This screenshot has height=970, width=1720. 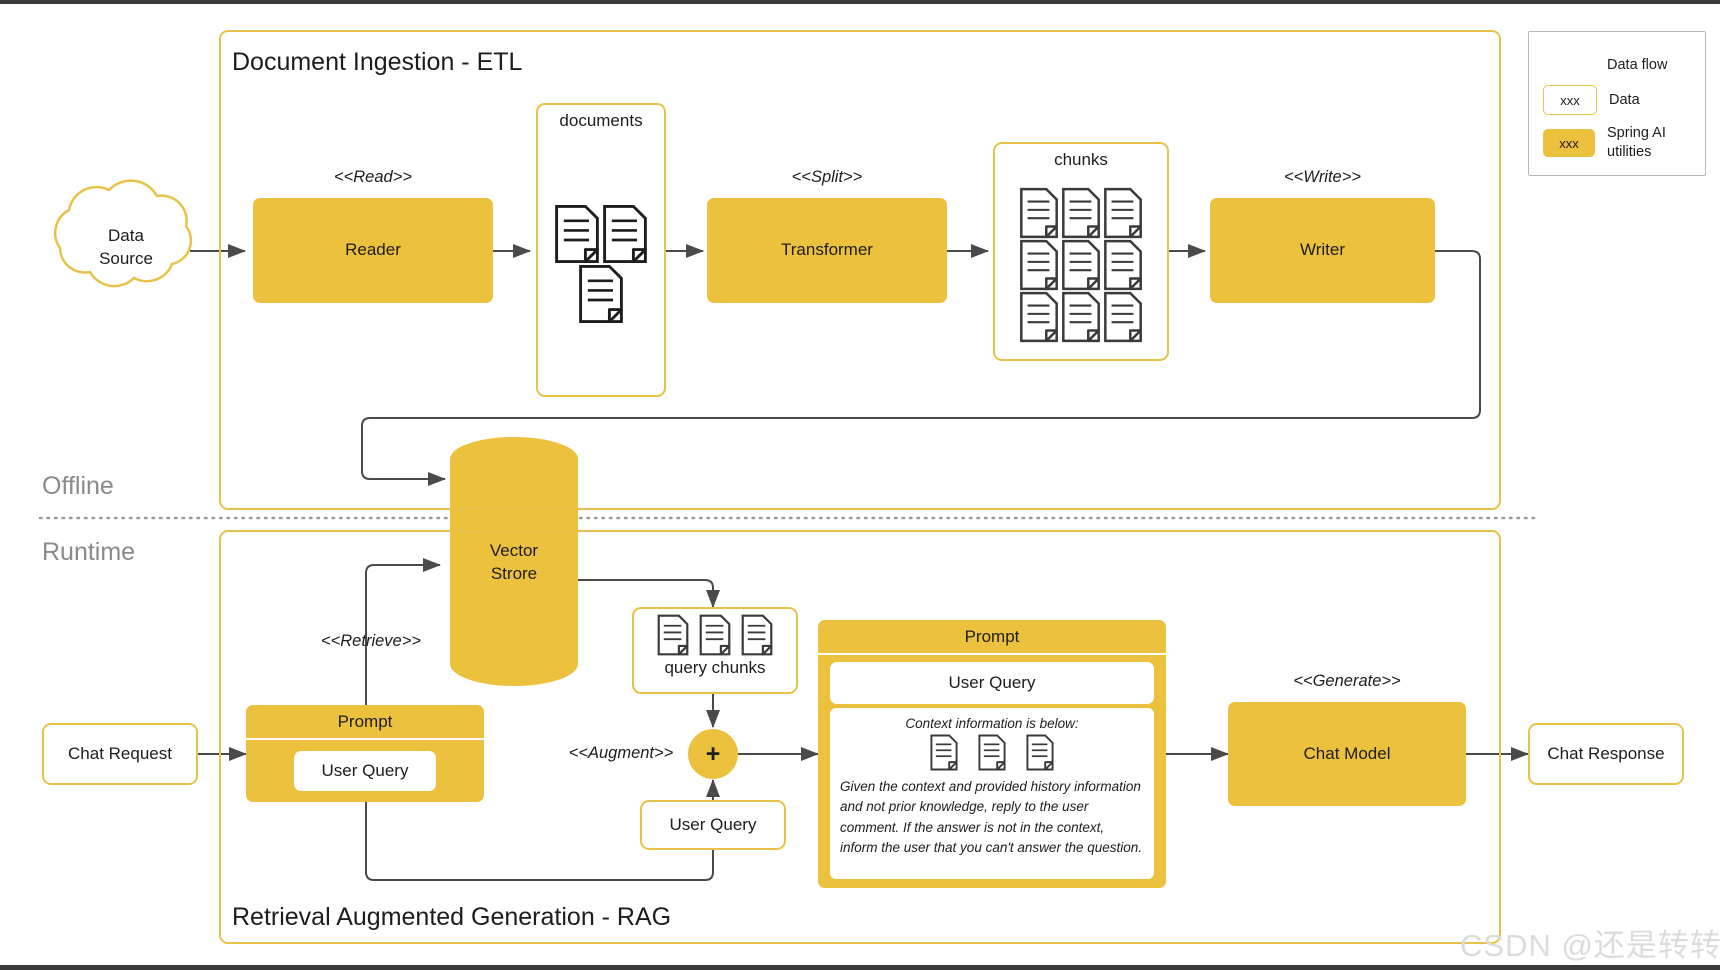 What do you see at coordinates (1347, 681) in the screenshot?
I see `generate-stereotype: <<Generate>>` at bounding box center [1347, 681].